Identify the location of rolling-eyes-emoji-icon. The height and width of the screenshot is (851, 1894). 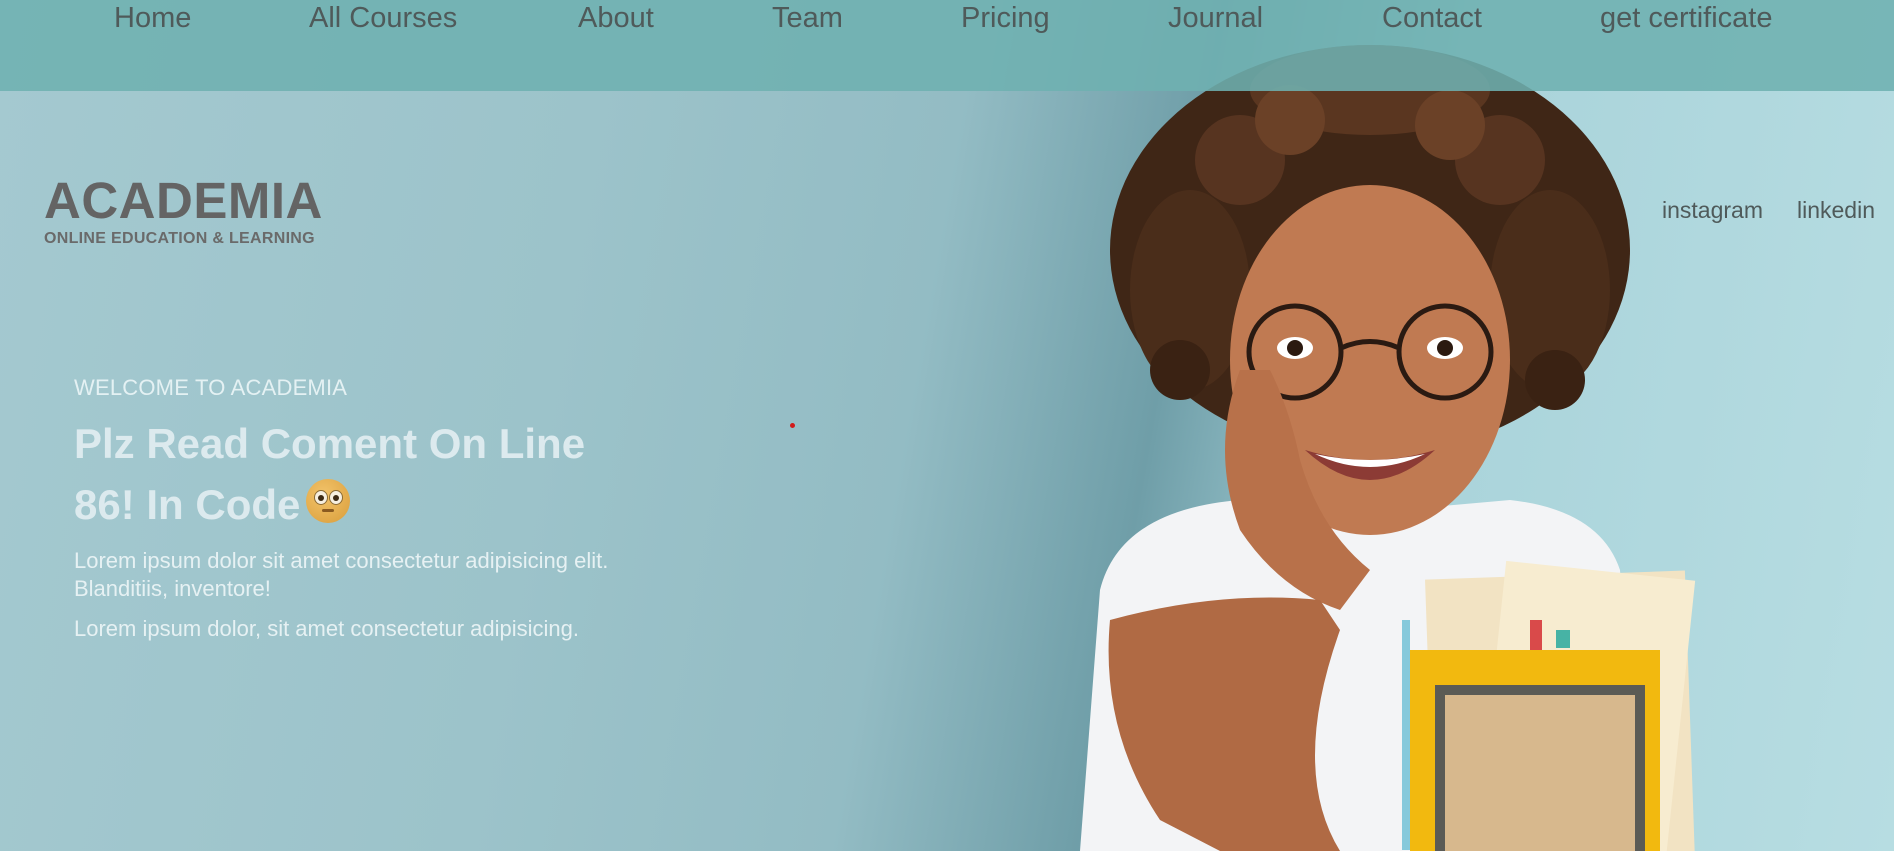
(328, 501).